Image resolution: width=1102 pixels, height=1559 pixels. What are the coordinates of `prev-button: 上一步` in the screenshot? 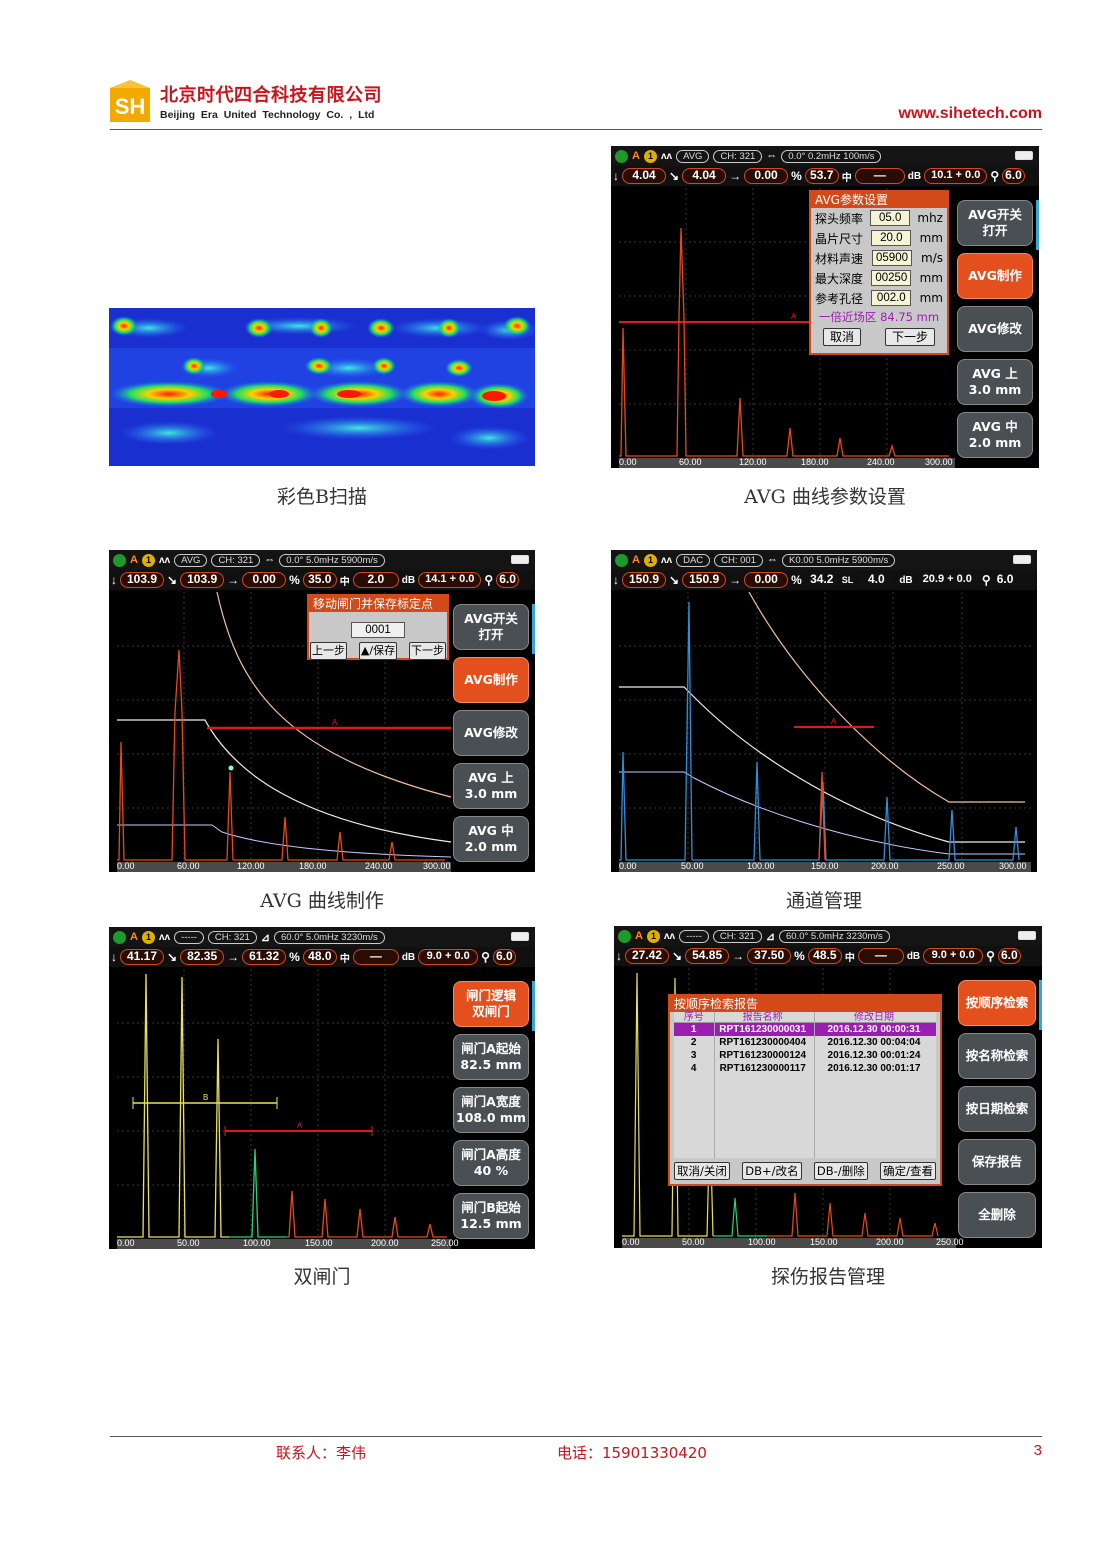 It's located at (328, 651).